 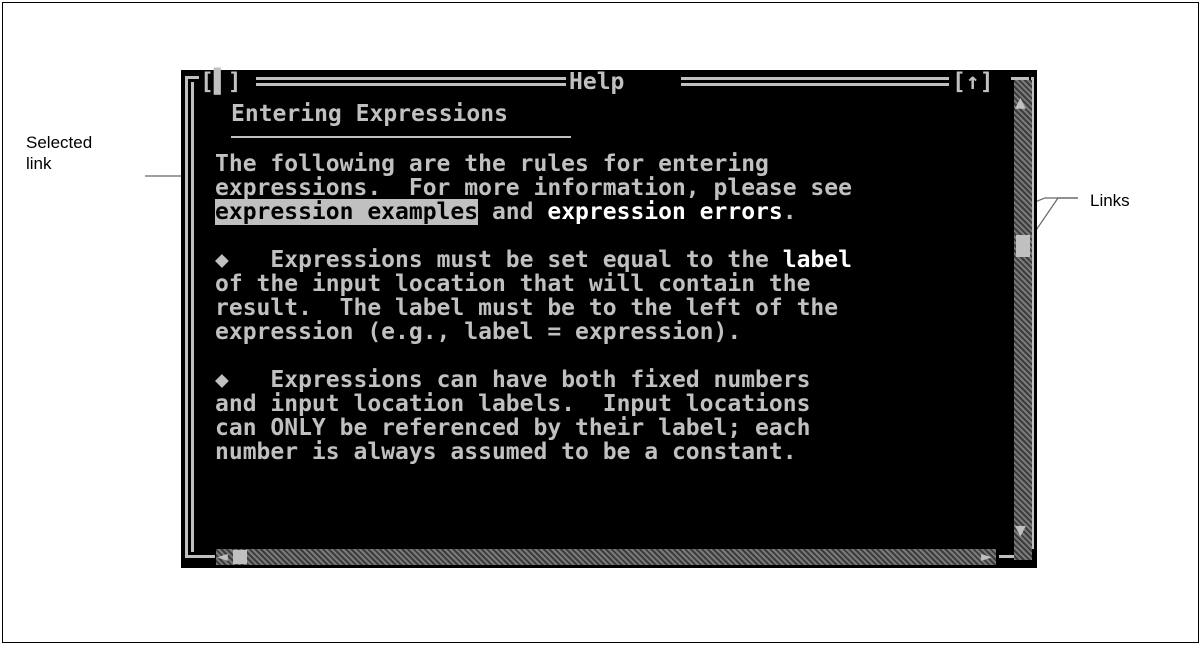 I want to click on window-title: Help, so click(x=597, y=82).